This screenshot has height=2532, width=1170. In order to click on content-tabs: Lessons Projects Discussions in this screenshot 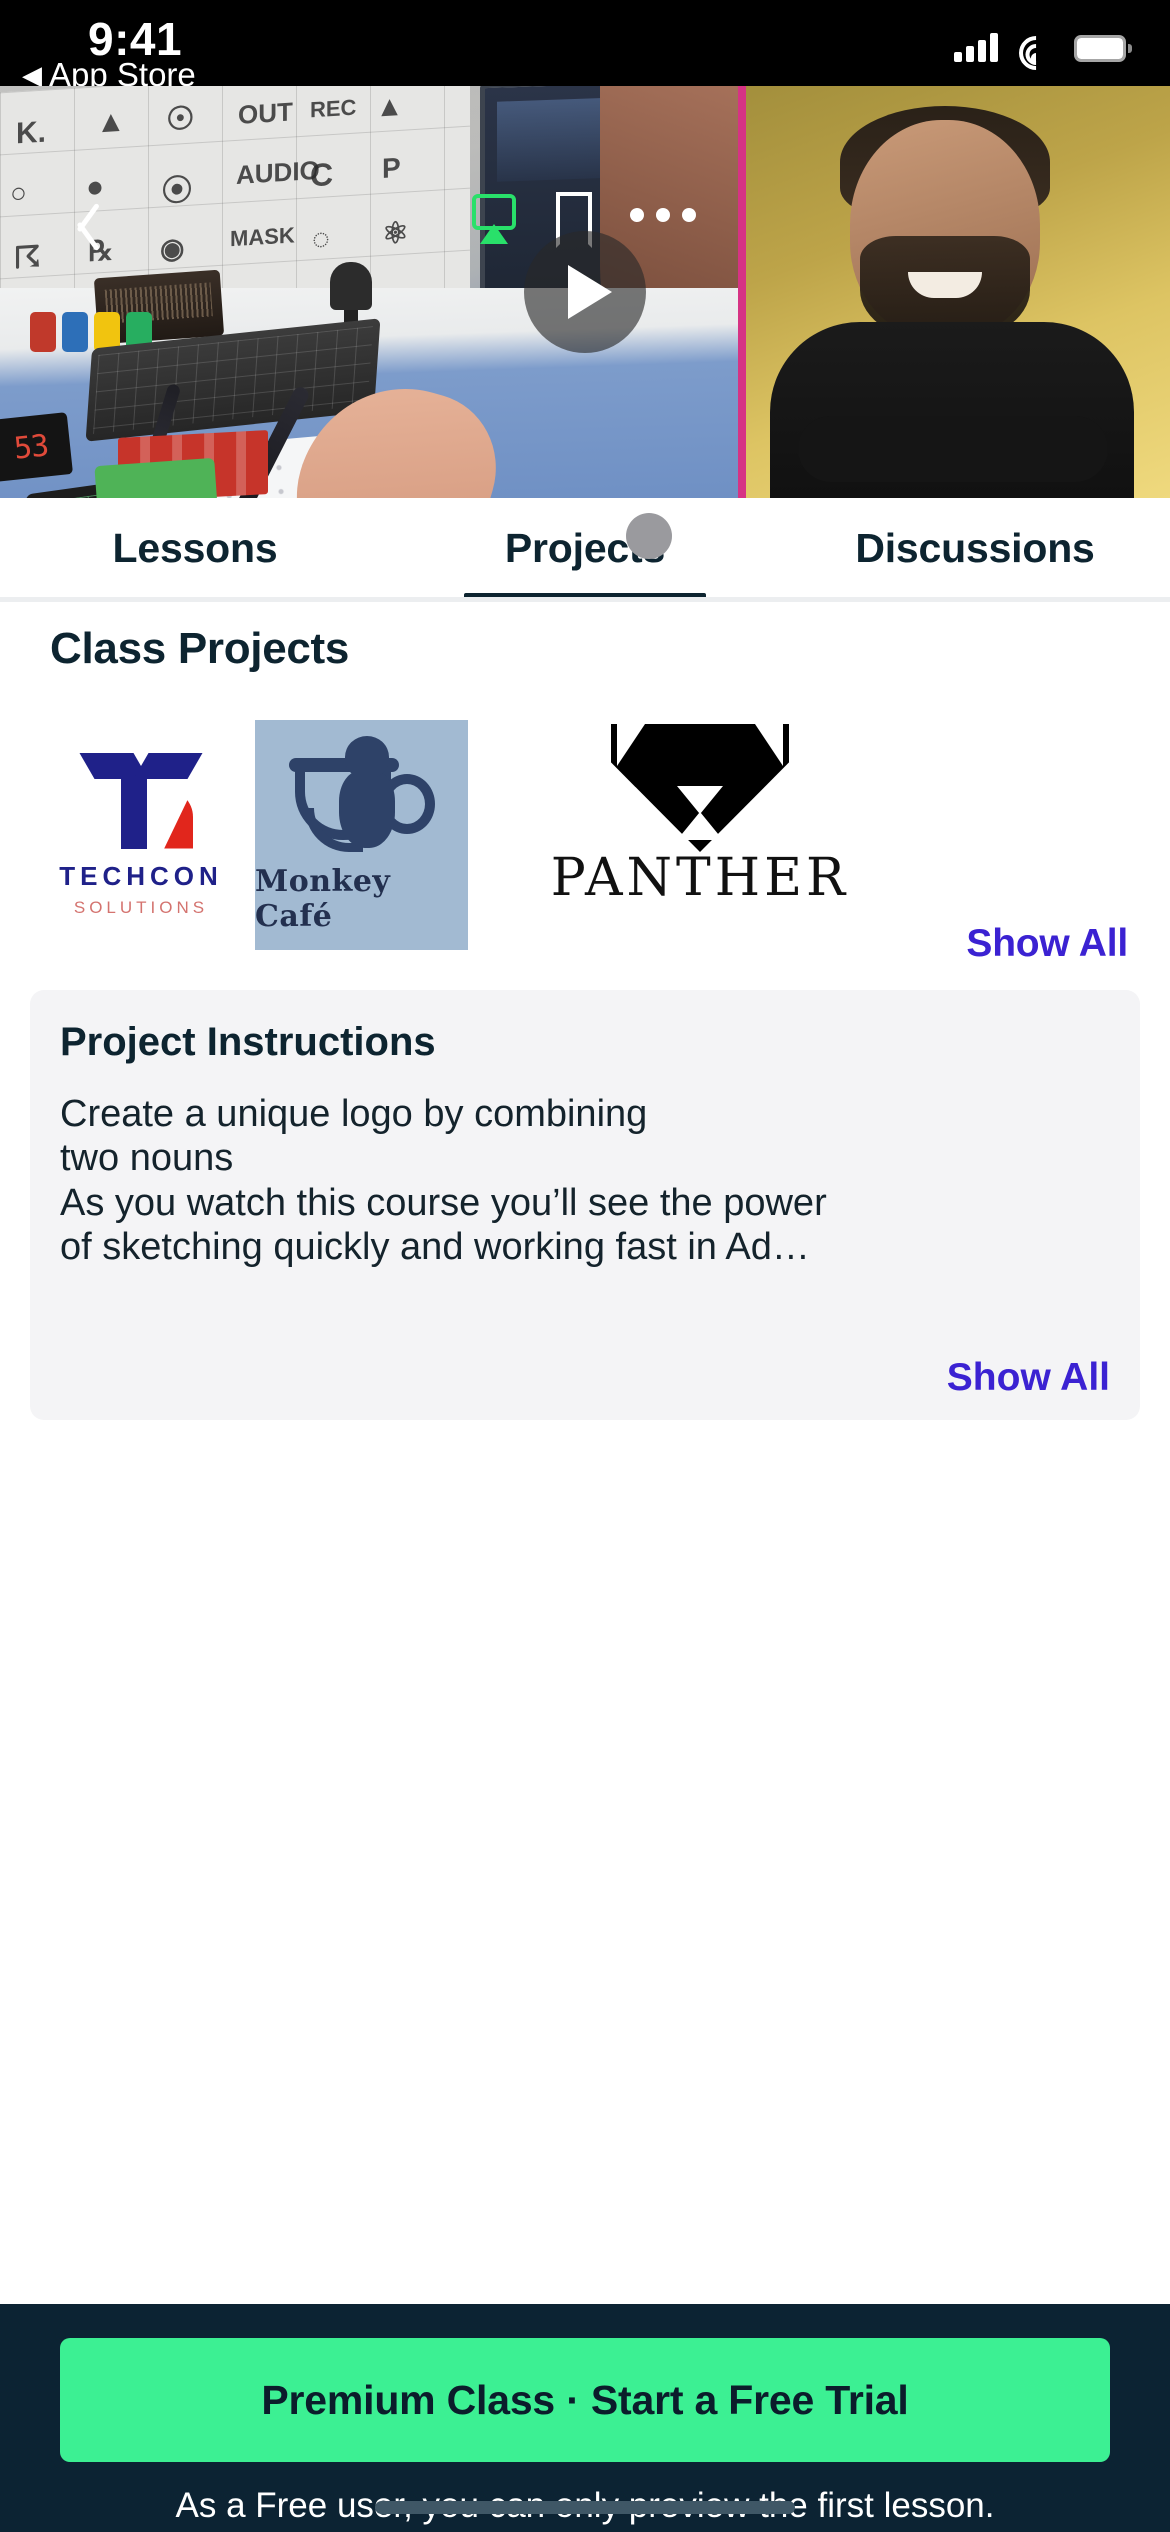, I will do `click(585, 550)`.